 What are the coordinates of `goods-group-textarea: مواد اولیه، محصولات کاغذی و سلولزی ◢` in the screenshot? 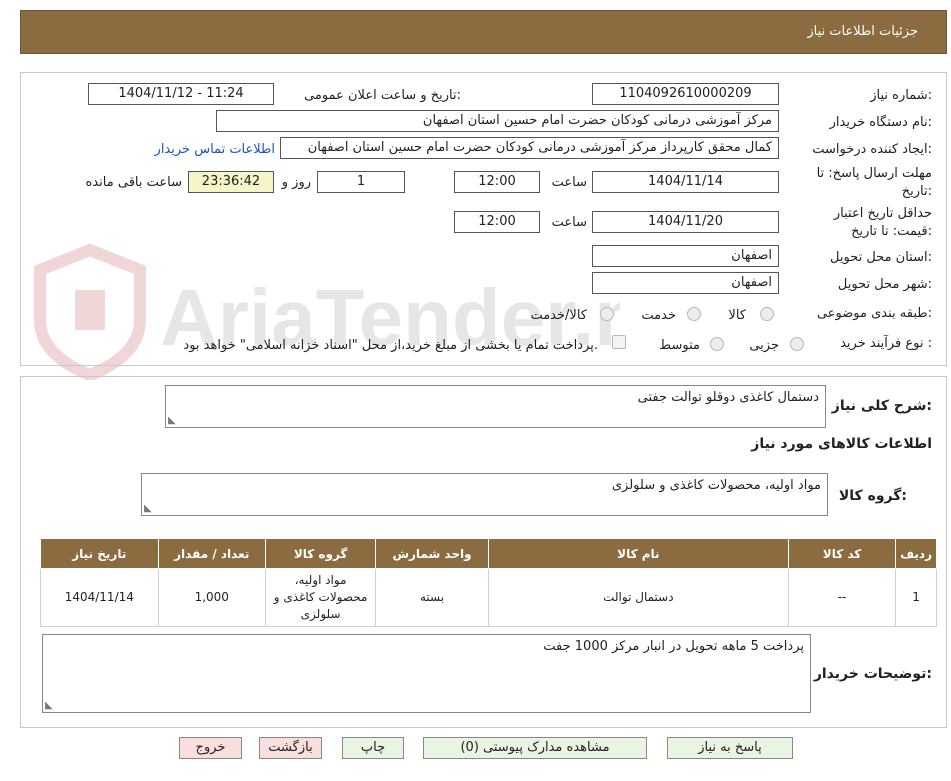 It's located at (484, 494).